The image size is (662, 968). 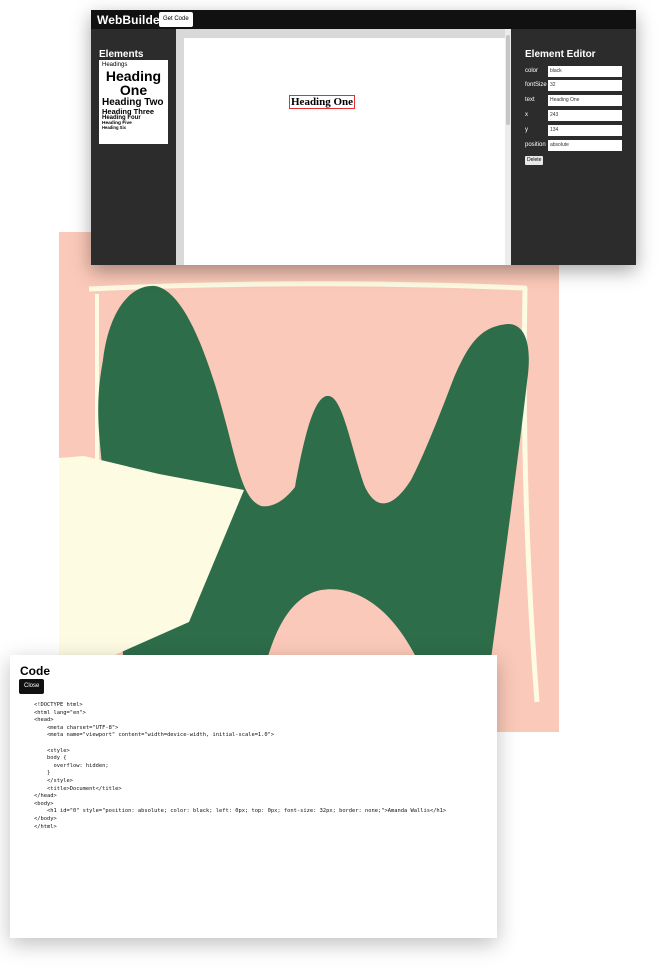 What do you see at coordinates (508, 147) in the screenshot?
I see `canvas-scrollbar` at bounding box center [508, 147].